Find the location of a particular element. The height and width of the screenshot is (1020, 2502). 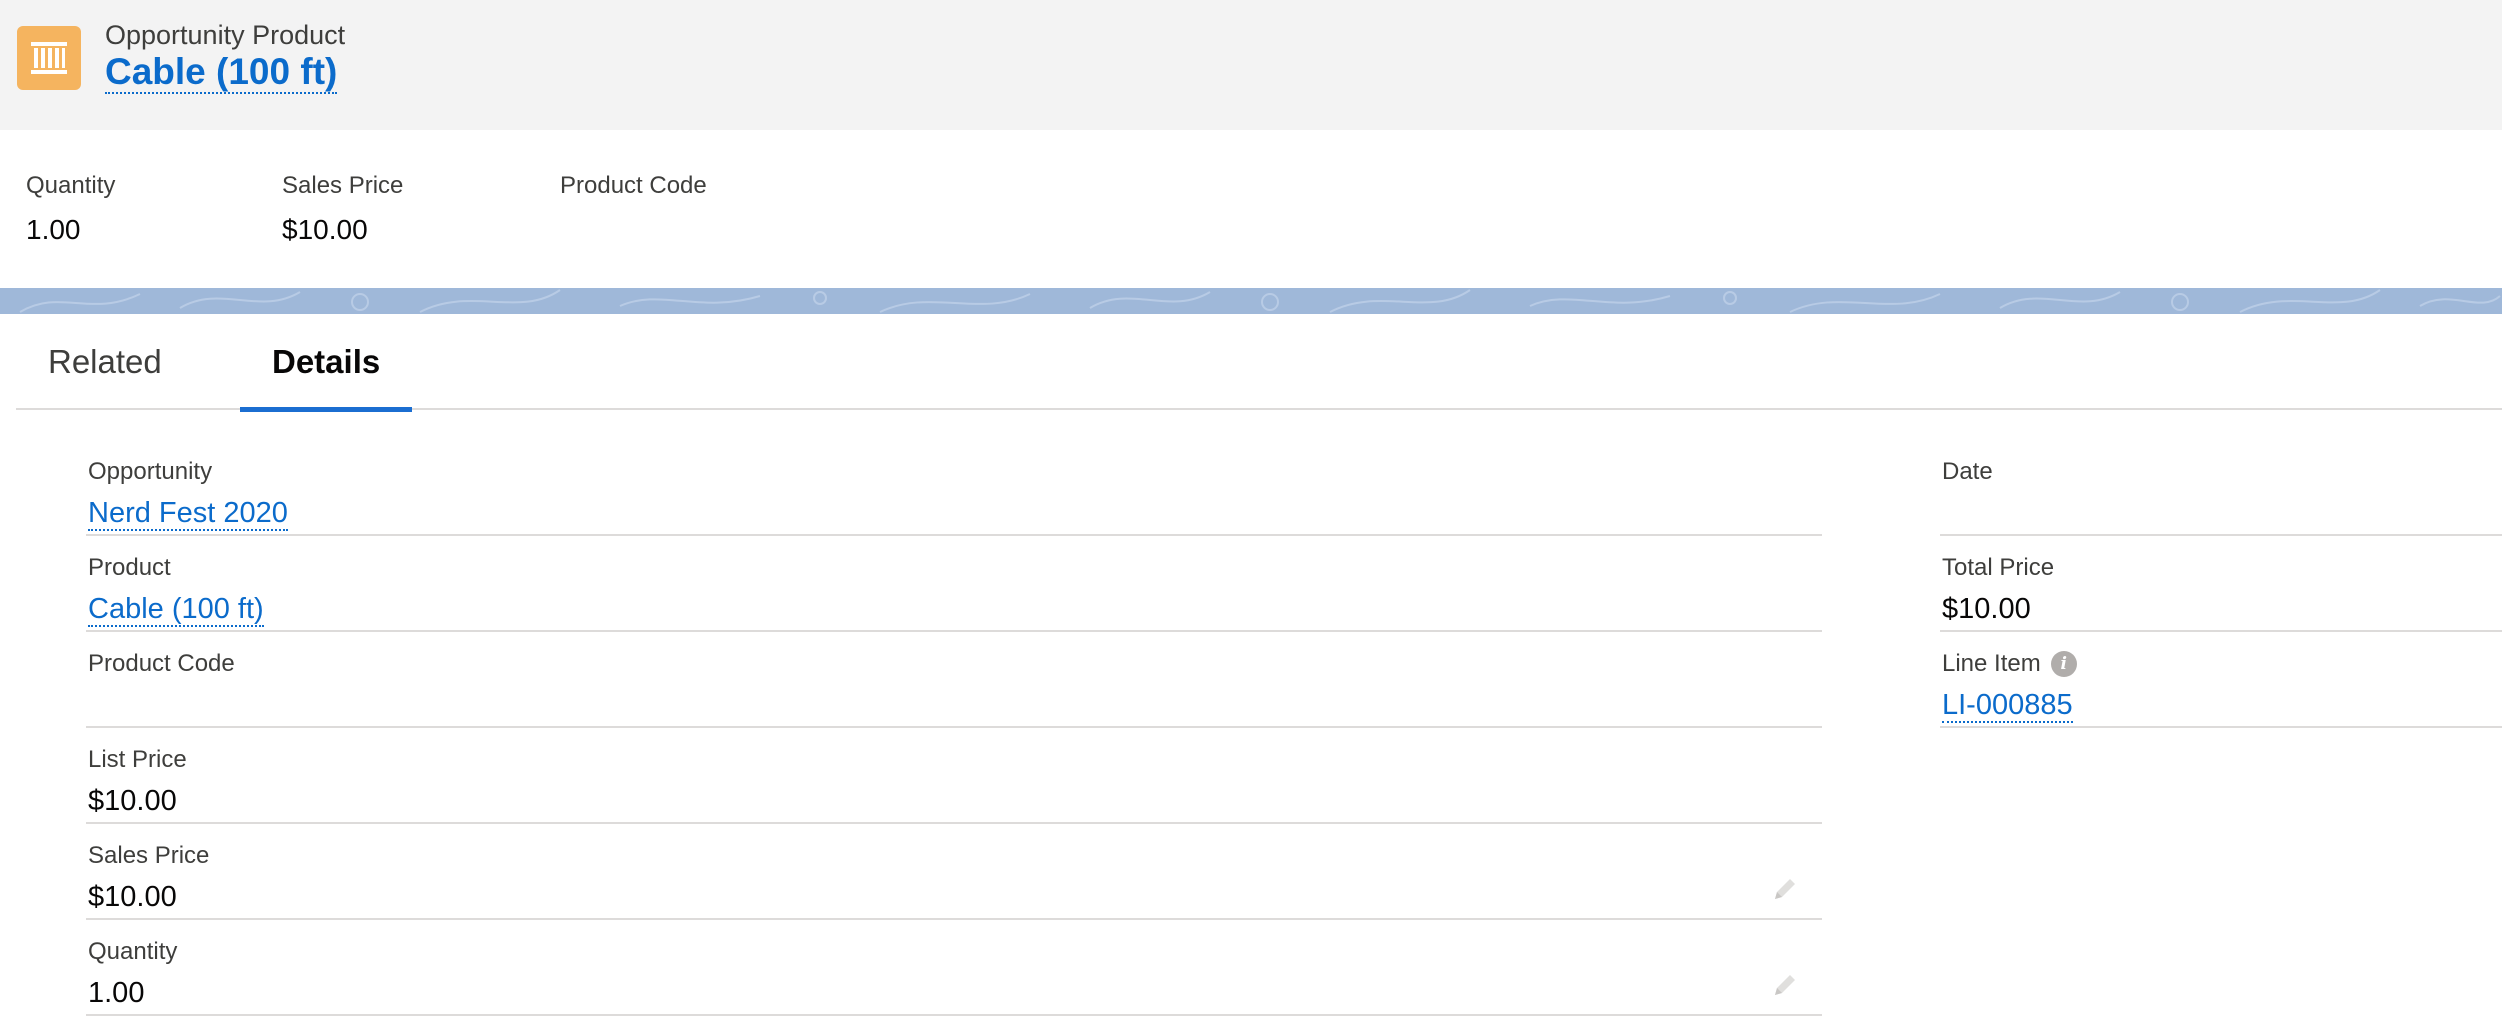

field-quantity: Quantity 1.00 is located at coordinates (954, 968).